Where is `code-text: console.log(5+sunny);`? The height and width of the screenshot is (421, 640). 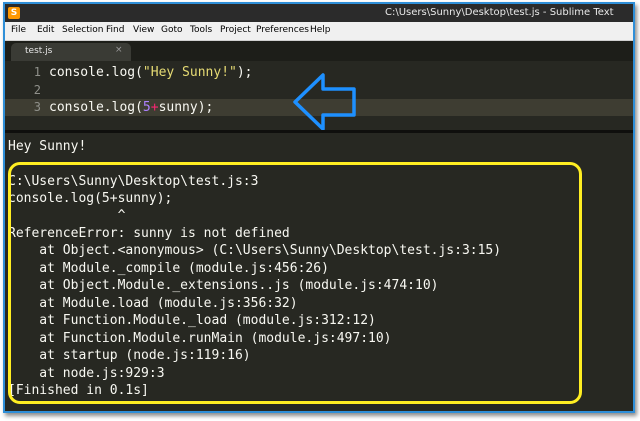
code-text: console.log(5+sunny); is located at coordinates (131, 107).